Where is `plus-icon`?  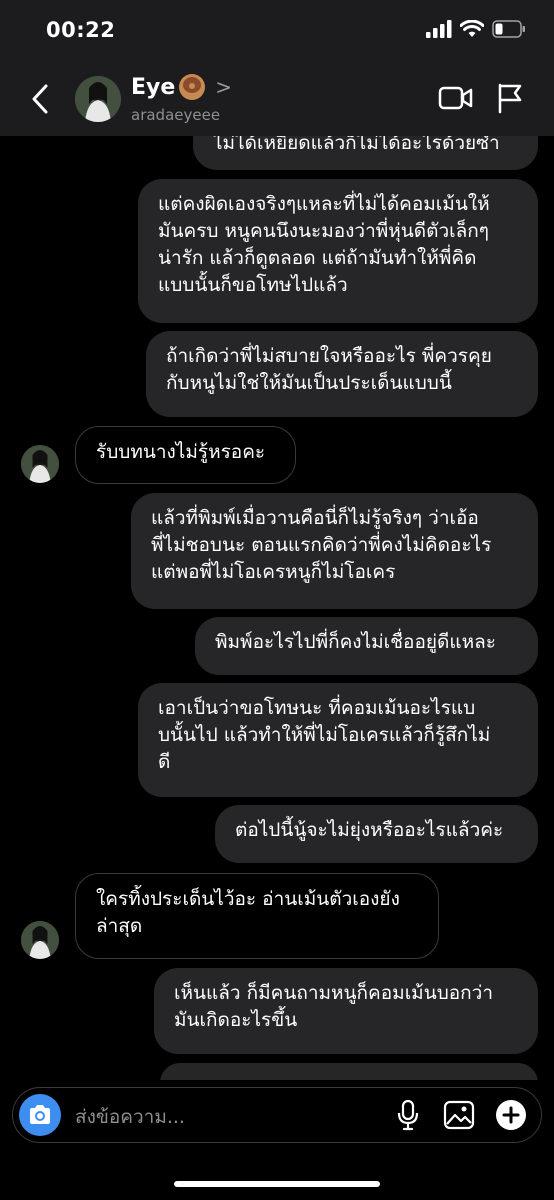 plus-icon is located at coordinates (511, 1115).